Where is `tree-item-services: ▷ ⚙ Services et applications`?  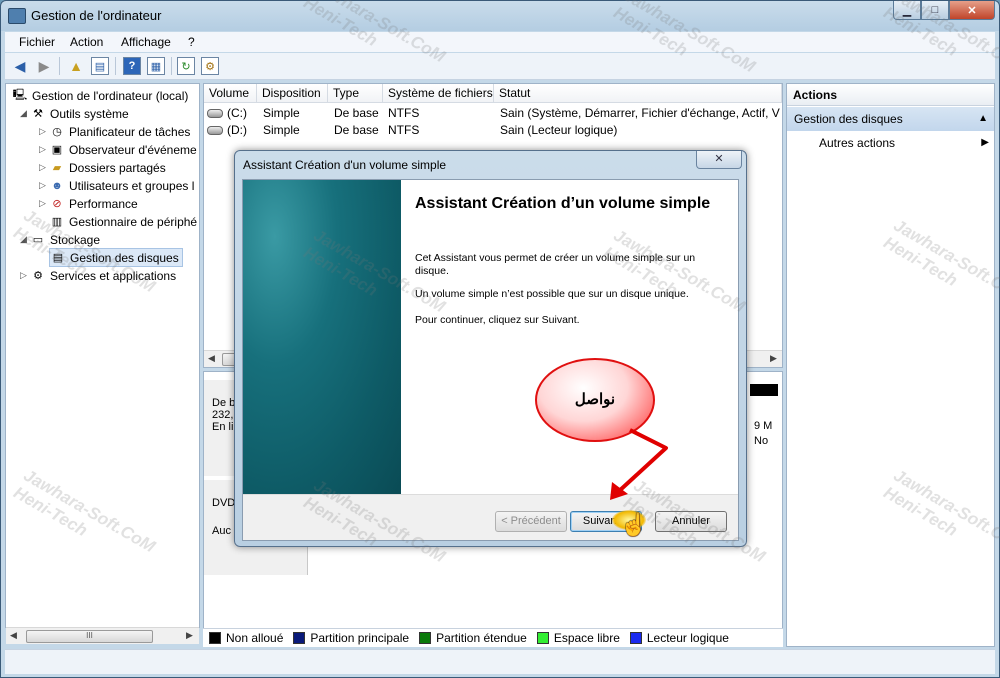
tree-item-services: ▷ ⚙ Services et applications is located at coordinates (98, 275).